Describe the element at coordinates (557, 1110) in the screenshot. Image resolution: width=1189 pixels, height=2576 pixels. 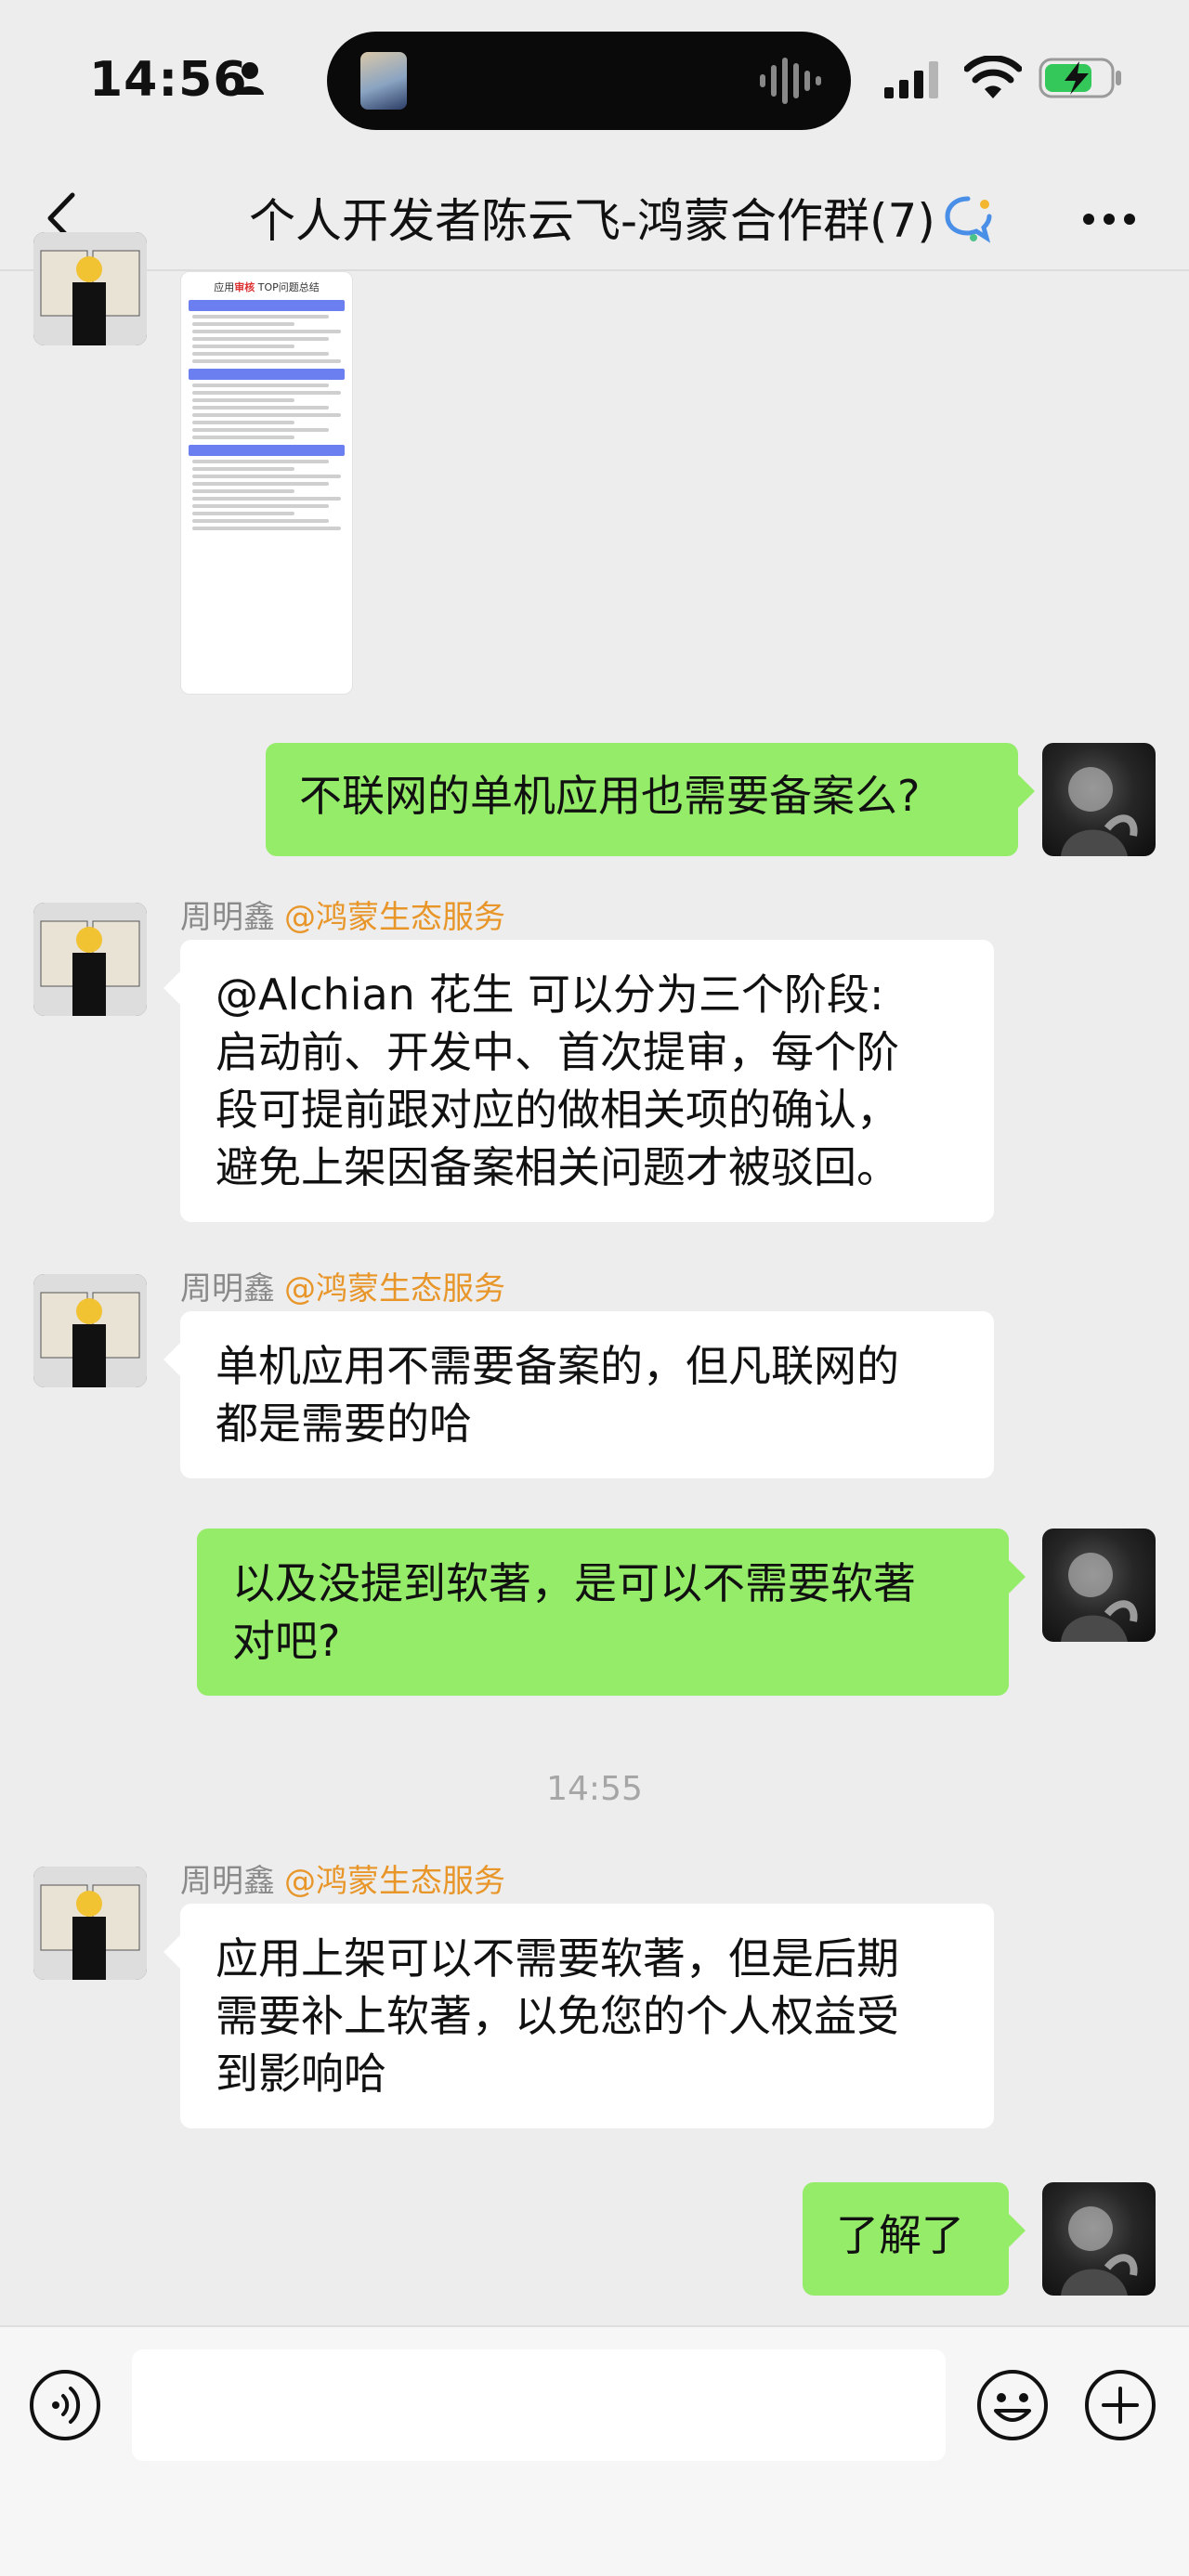
I see `message-line: 段可提前跟对应的做相关项的确认，` at that location.